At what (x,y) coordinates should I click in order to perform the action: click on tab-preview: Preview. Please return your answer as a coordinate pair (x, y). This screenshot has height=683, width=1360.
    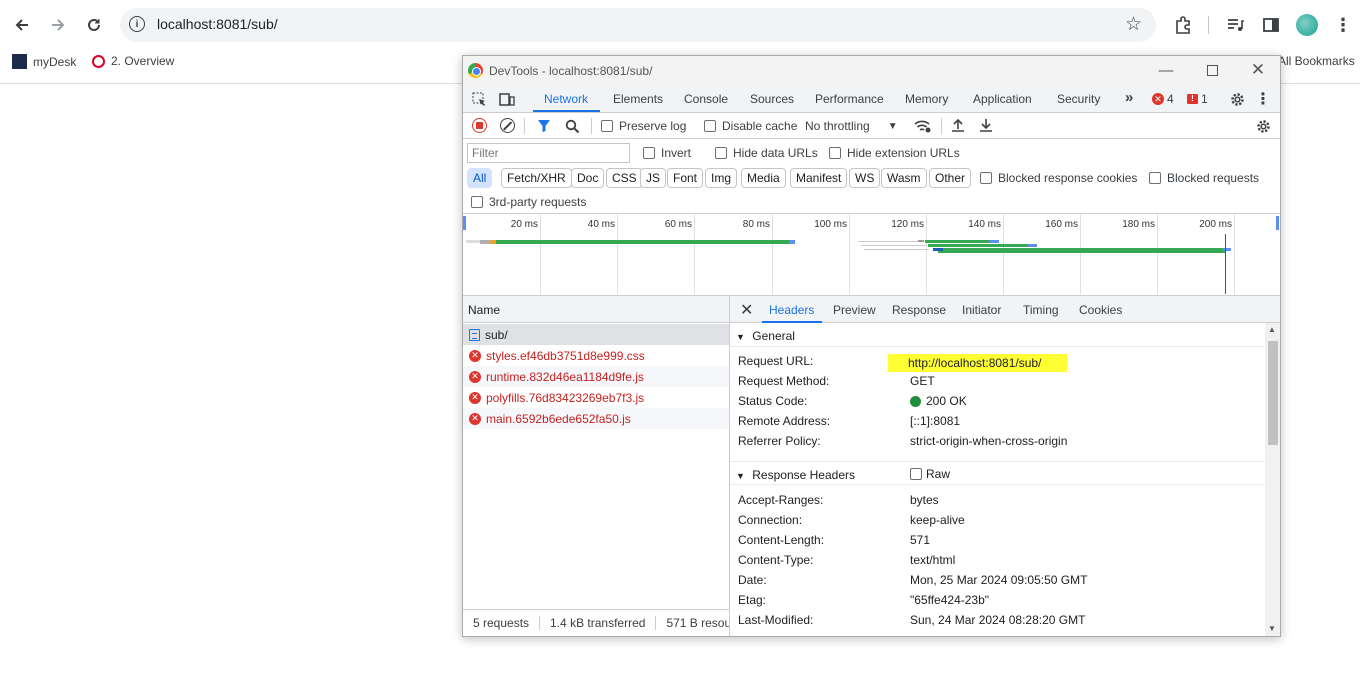
    Looking at the image, I should click on (854, 310).